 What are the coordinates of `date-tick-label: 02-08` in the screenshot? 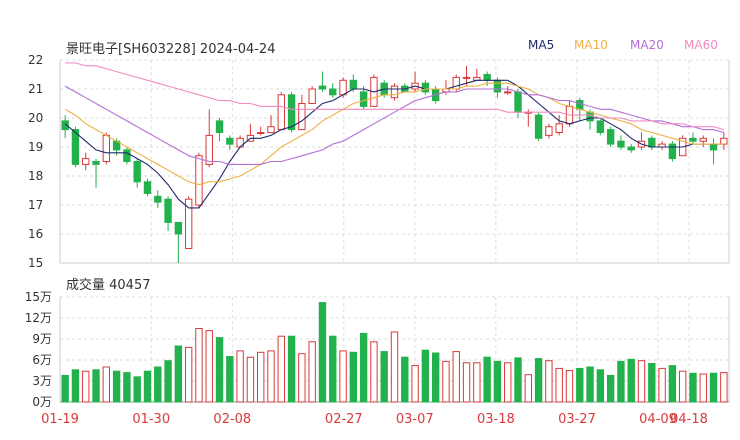 It's located at (232, 419).